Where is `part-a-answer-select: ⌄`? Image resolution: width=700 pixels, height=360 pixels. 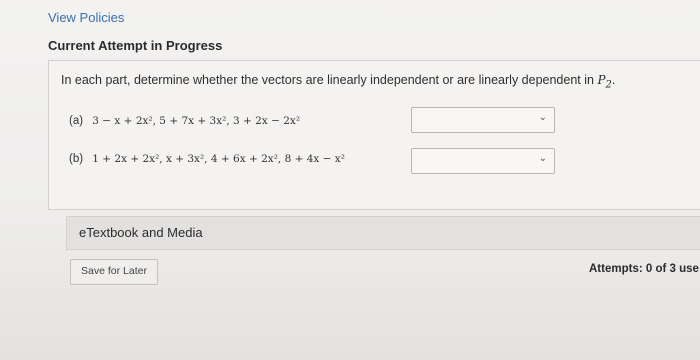 part-a-answer-select: ⌄ is located at coordinates (483, 120).